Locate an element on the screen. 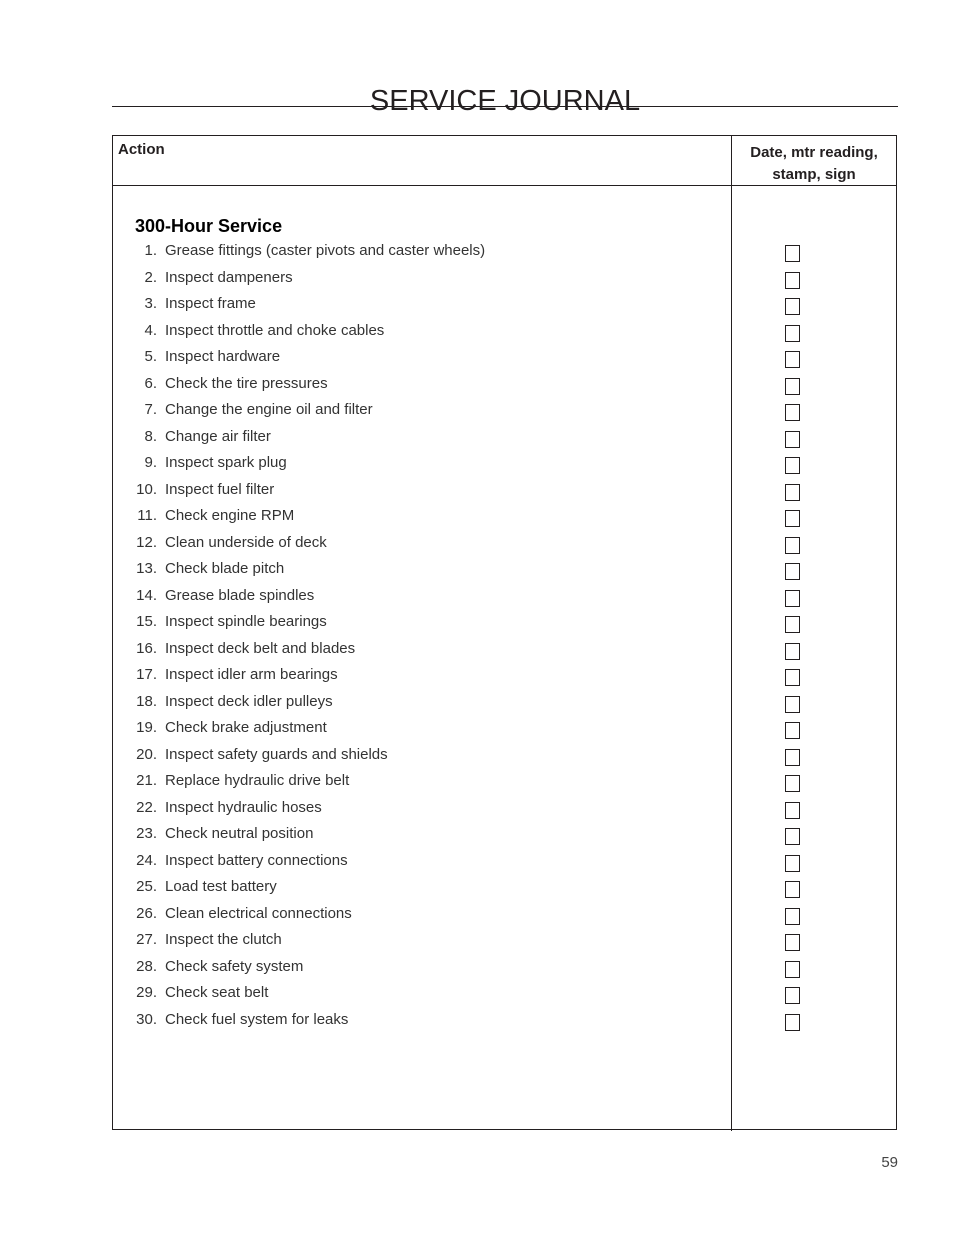 The image size is (954, 1235). item-text: Inspect dampeners is located at coordinates (229, 277).